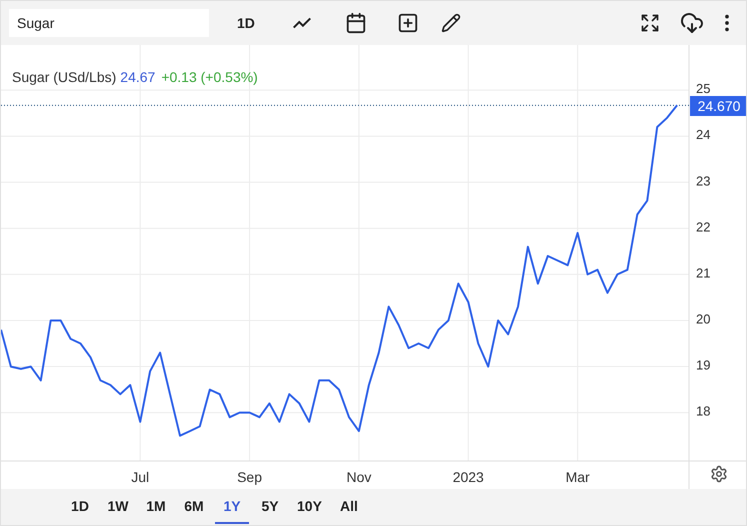 This screenshot has height=526, width=747. What do you see at coordinates (468, 477) in the screenshot?
I see `x-axis-label: 2023` at bounding box center [468, 477].